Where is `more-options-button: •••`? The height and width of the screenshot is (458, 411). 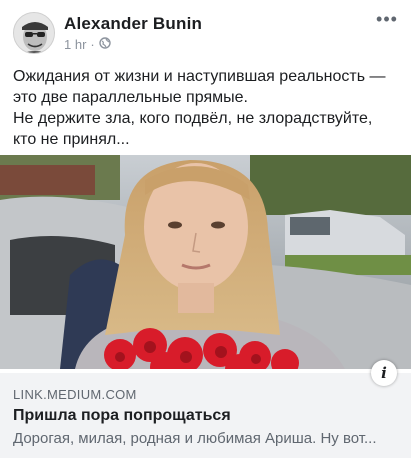 more-options-button: ••• is located at coordinates (387, 20).